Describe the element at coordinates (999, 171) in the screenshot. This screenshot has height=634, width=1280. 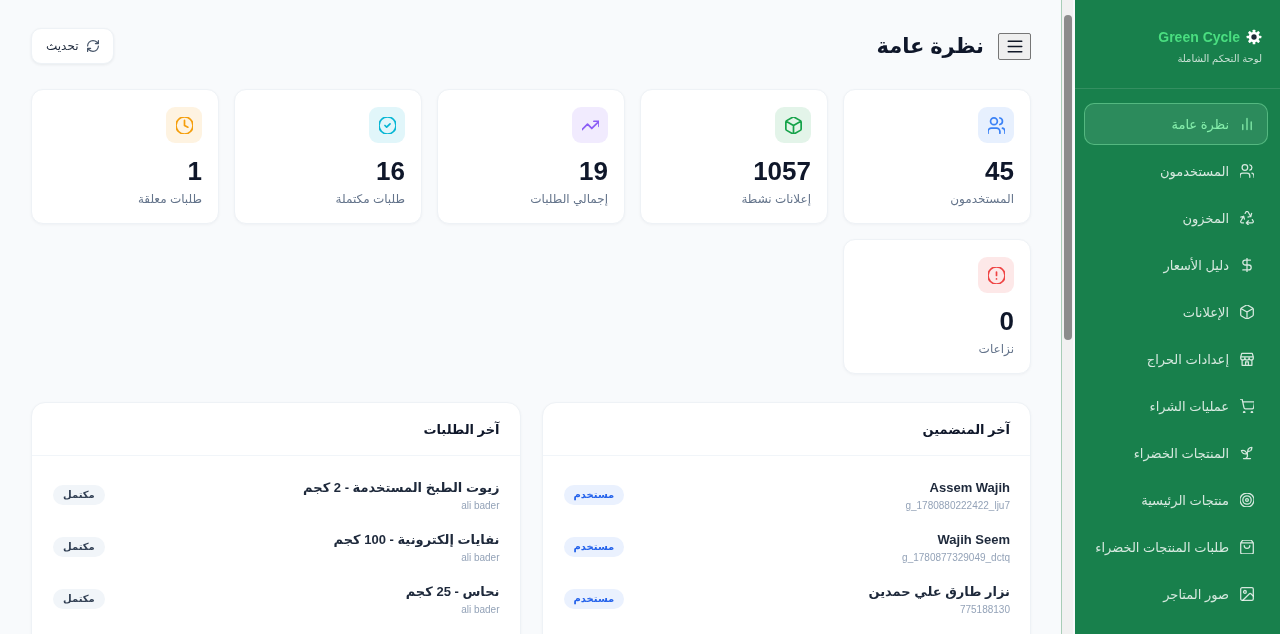
I see `stat-value: 45` at that location.